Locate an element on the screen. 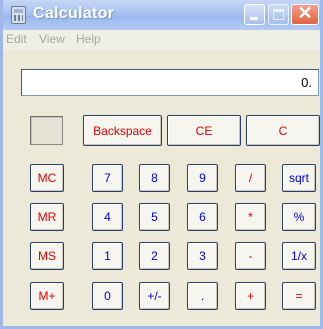 This screenshot has height=329, width=323. backspace-button: Backspace is located at coordinates (122, 130).